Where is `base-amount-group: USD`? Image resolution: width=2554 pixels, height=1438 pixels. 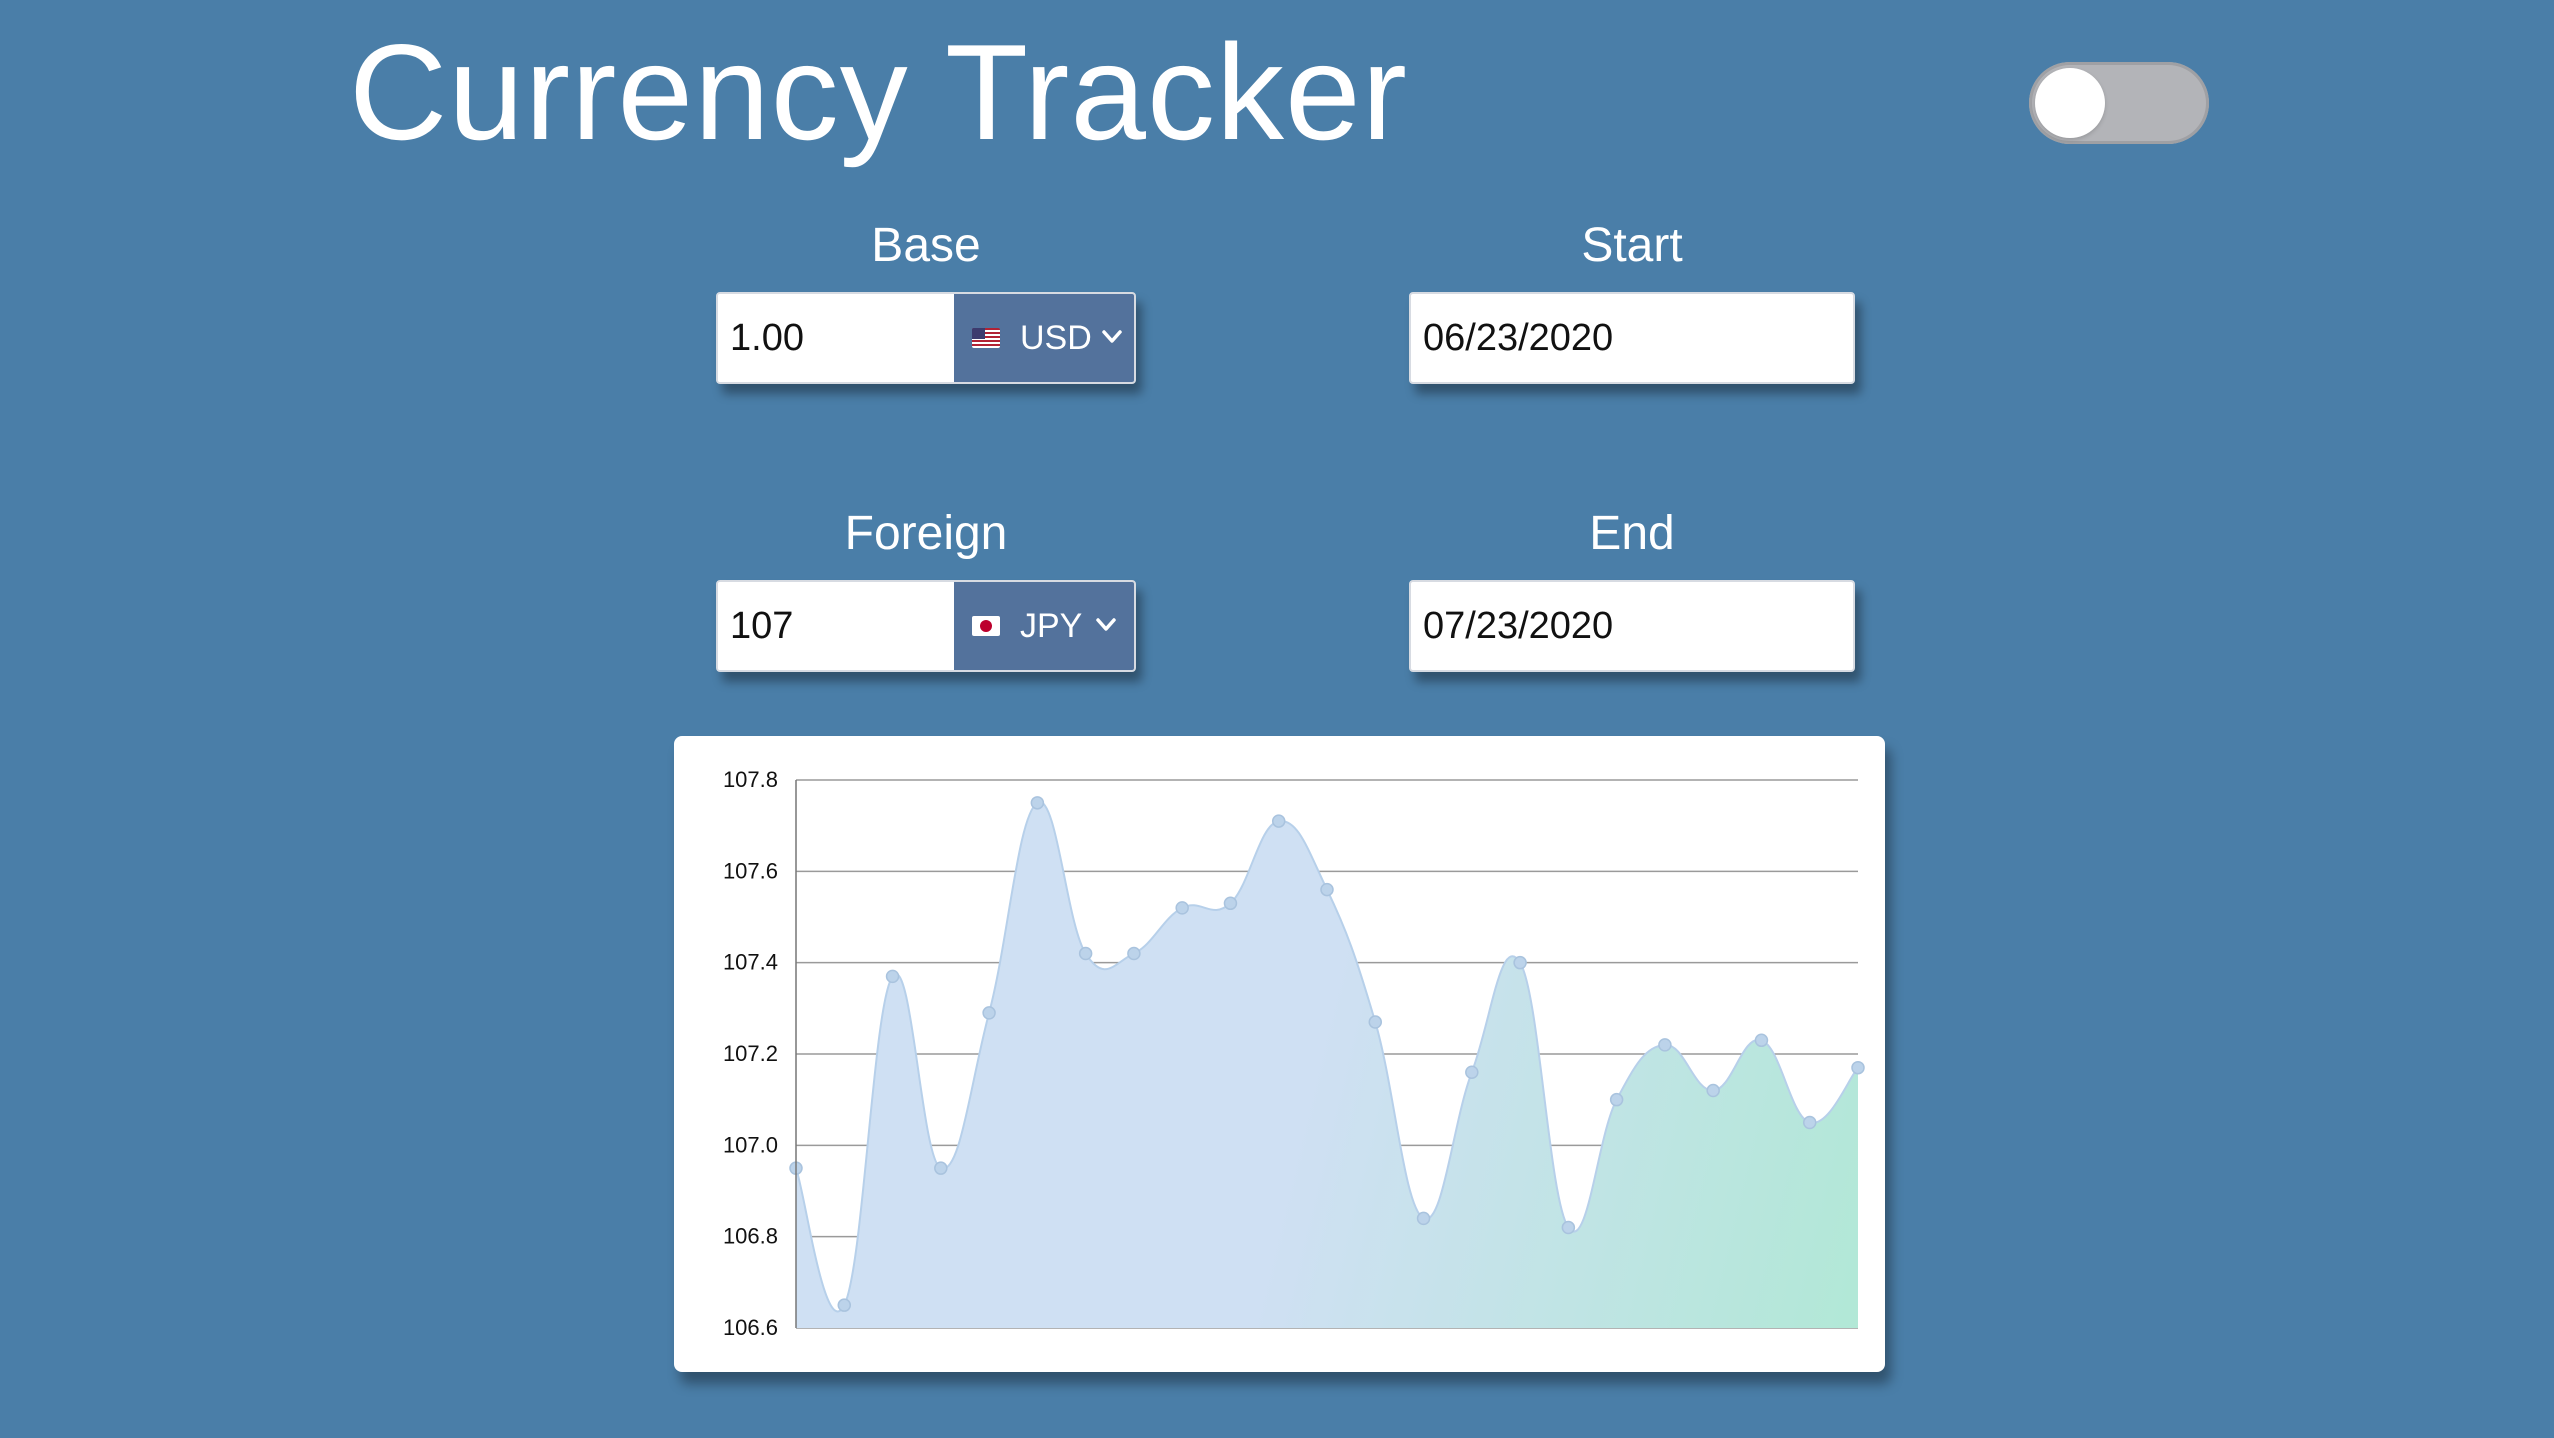
base-amount-group: USD is located at coordinates (926, 338).